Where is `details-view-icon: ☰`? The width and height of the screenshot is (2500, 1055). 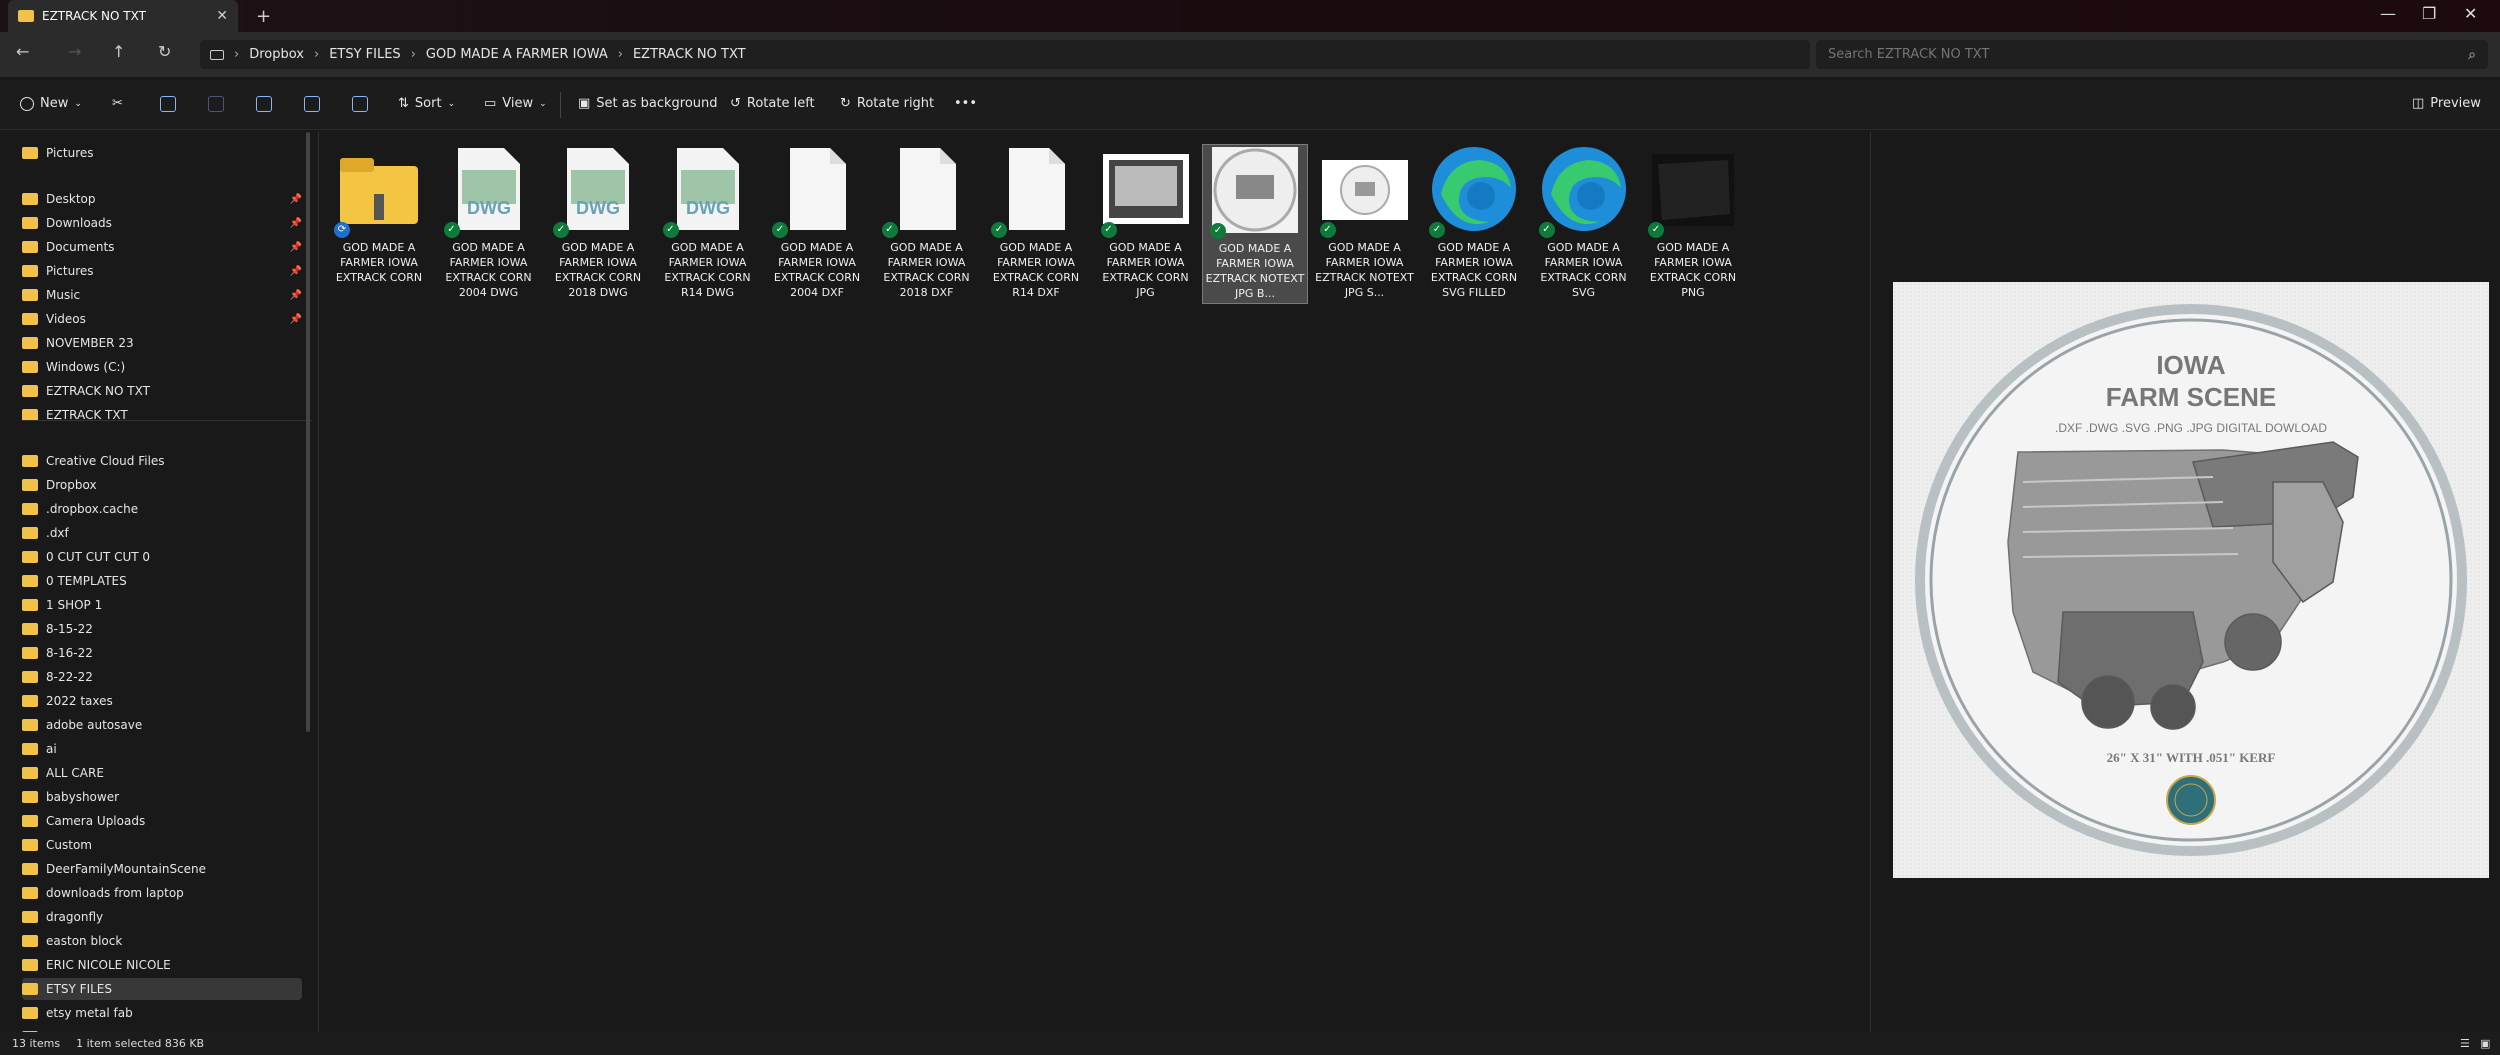
details-view-icon: ☰ is located at coordinates (2465, 1043).